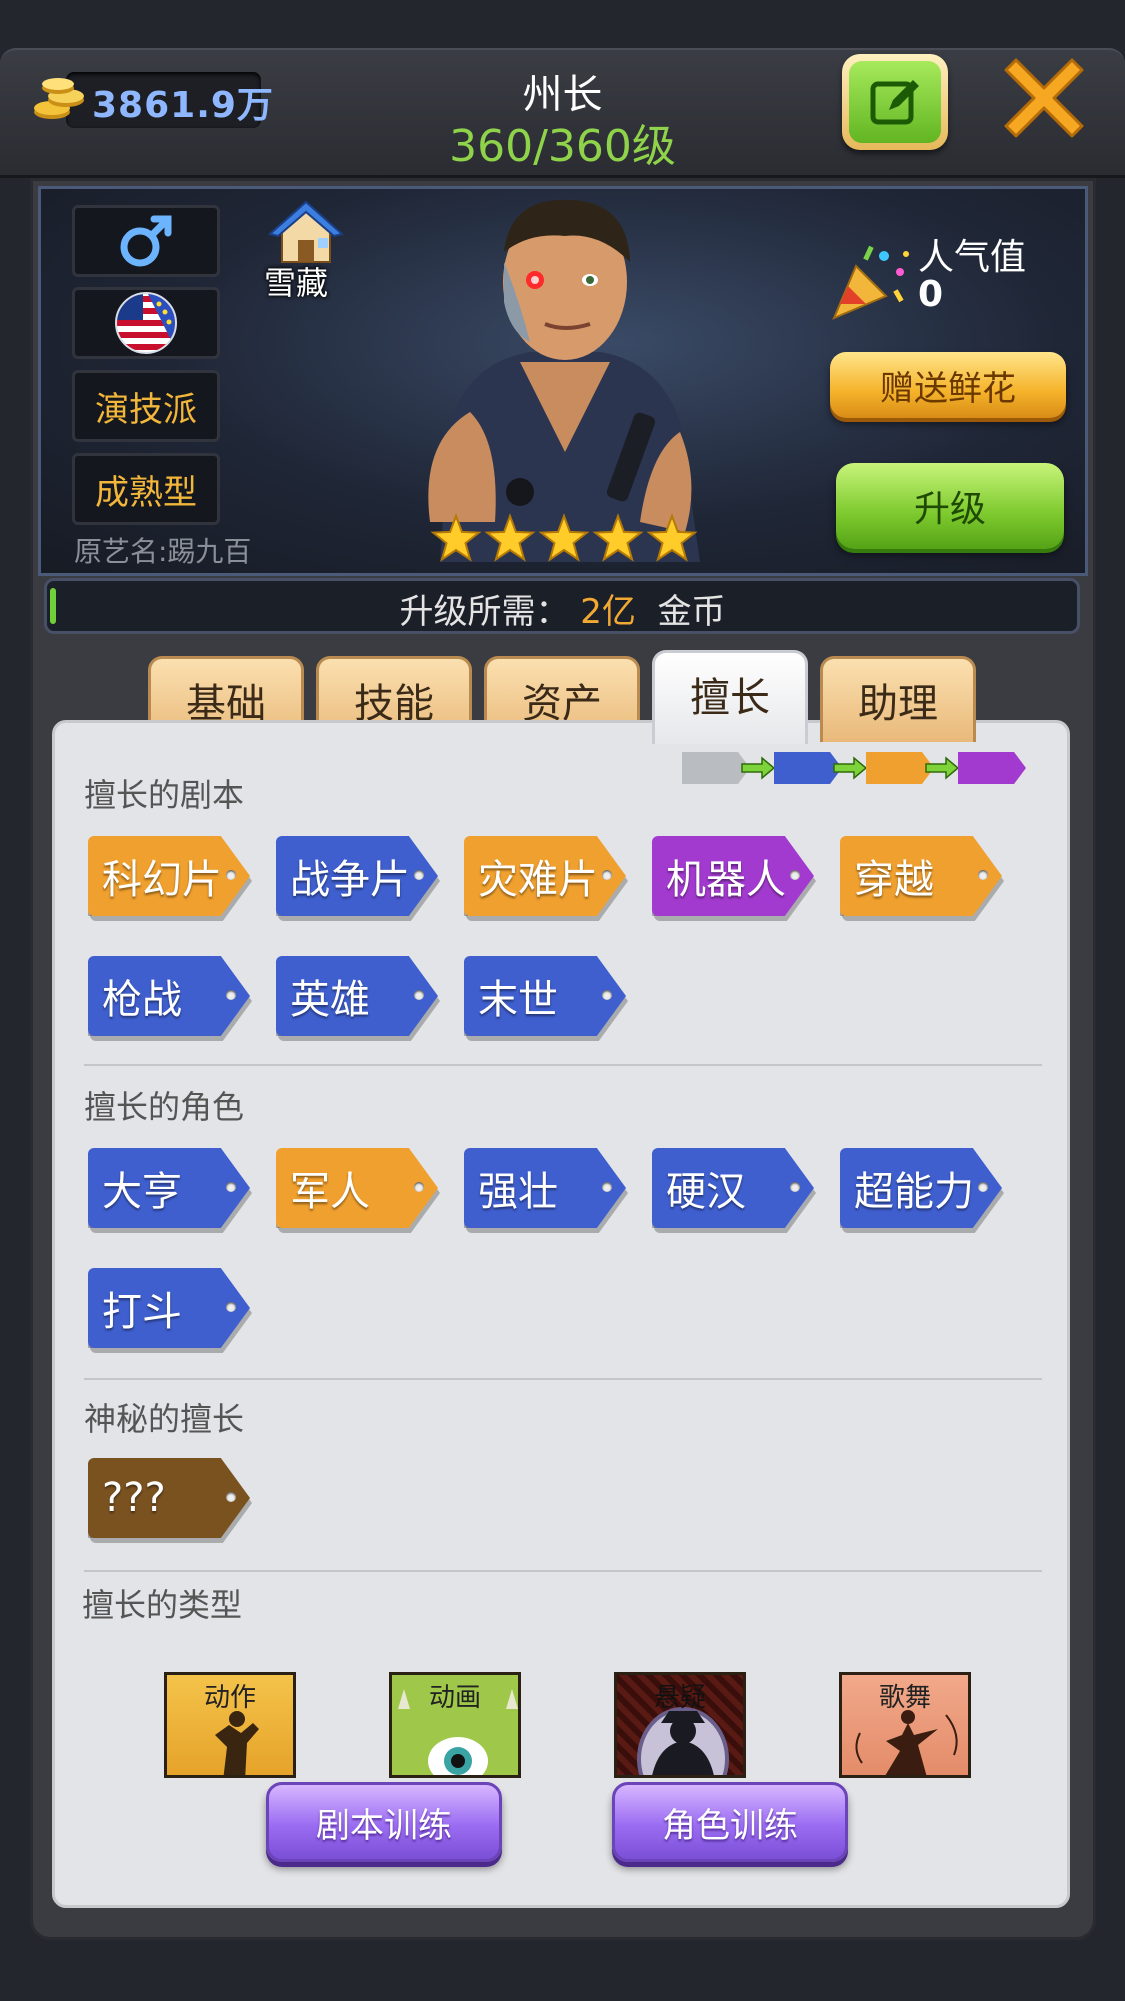 The height and width of the screenshot is (2001, 1125). I want to click on mystery-tag-0: ???, so click(169, 1498).